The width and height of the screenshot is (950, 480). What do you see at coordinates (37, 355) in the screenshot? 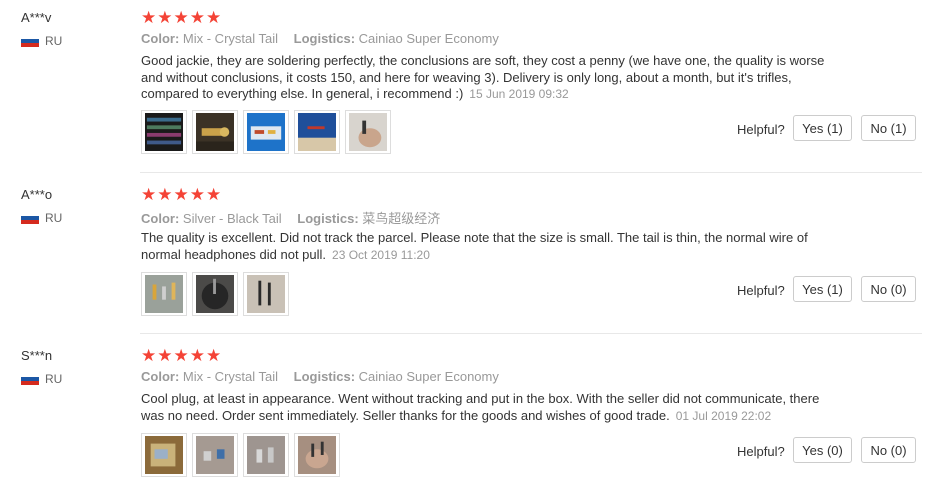
I see `reviewer-name: S***n` at bounding box center [37, 355].